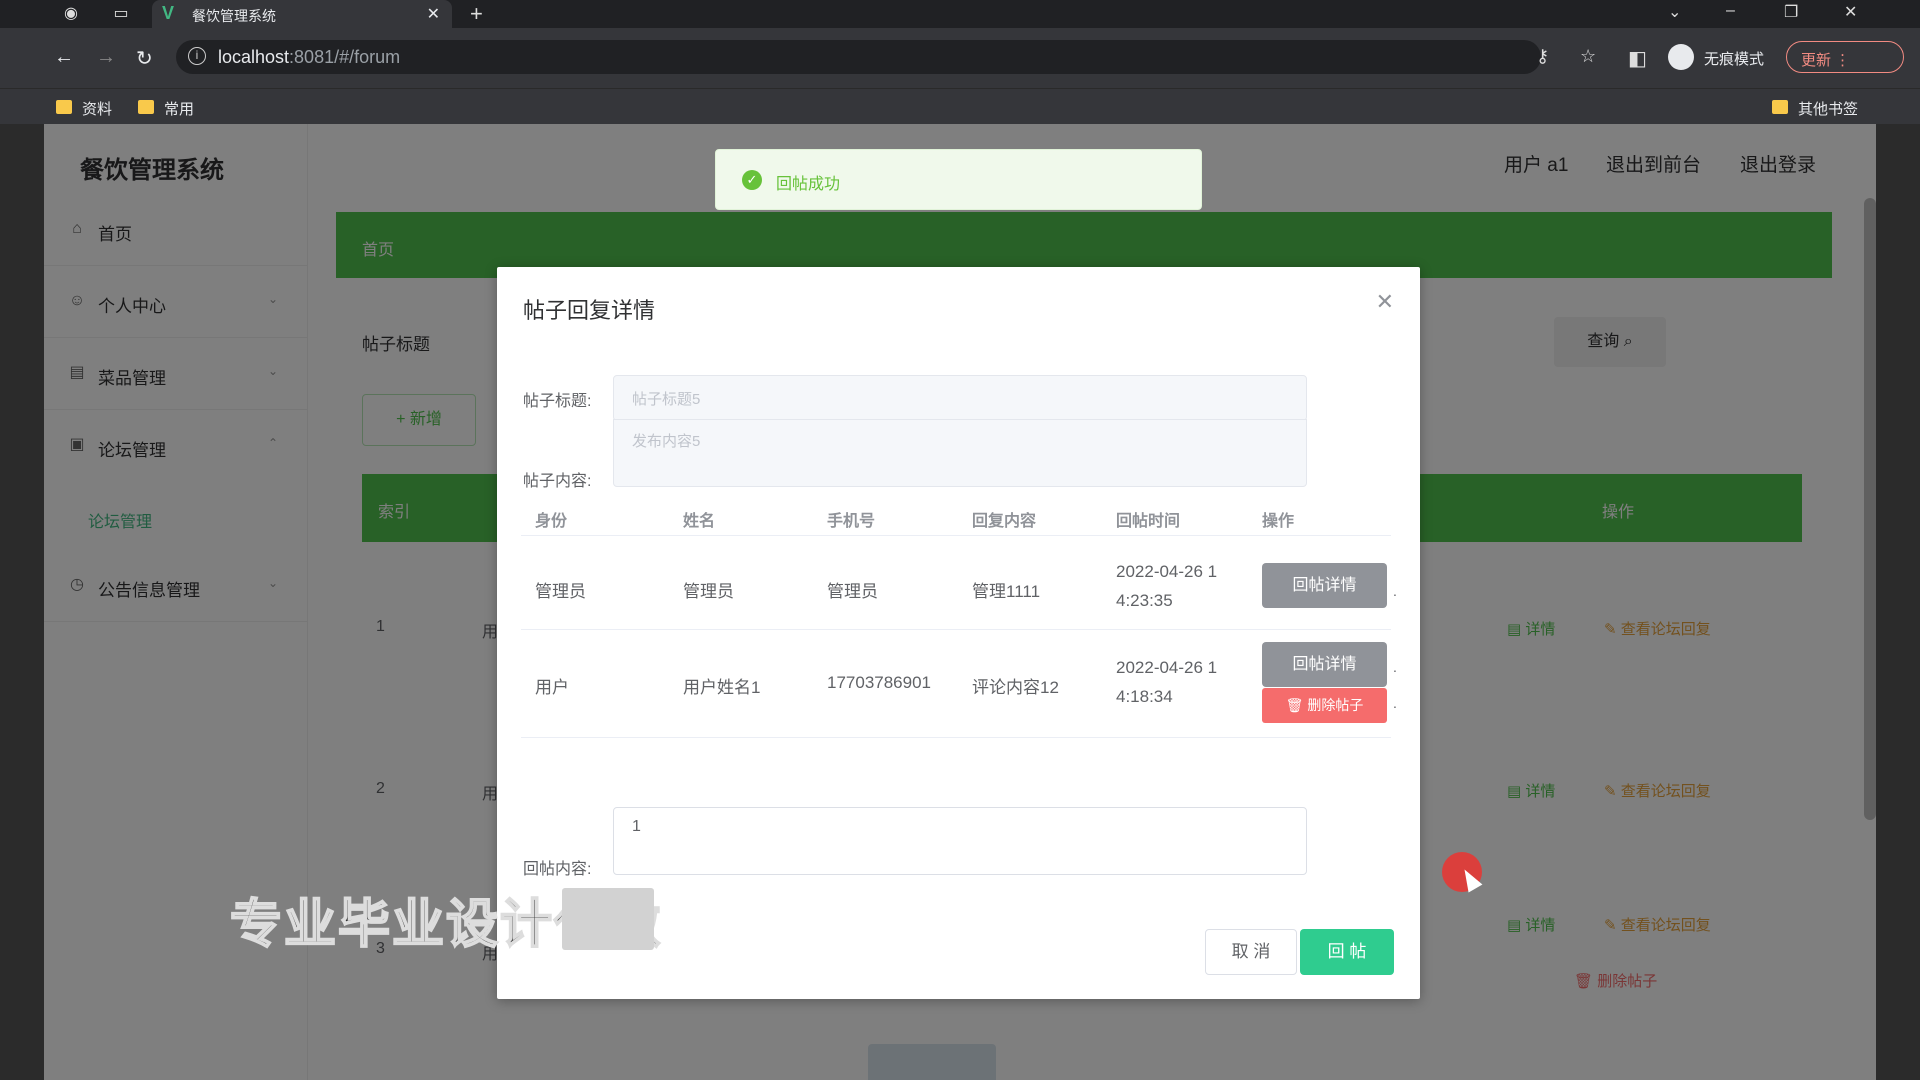 The height and width of the screenshot is (1080, 1920). I want to click on post-content-field: 发布内容5, so click(960, 453).